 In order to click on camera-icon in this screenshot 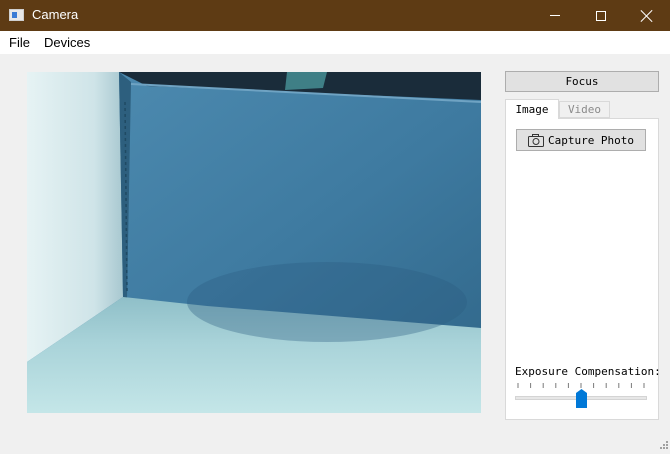, I will do `click(535, 140)`.